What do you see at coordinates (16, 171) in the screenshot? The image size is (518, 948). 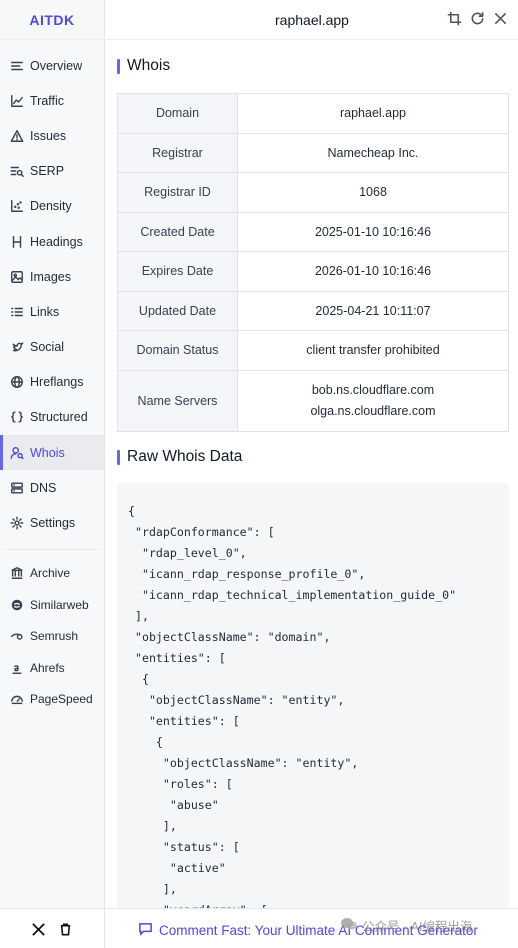 I see `serp-icon` at bounding box center [16, 171].